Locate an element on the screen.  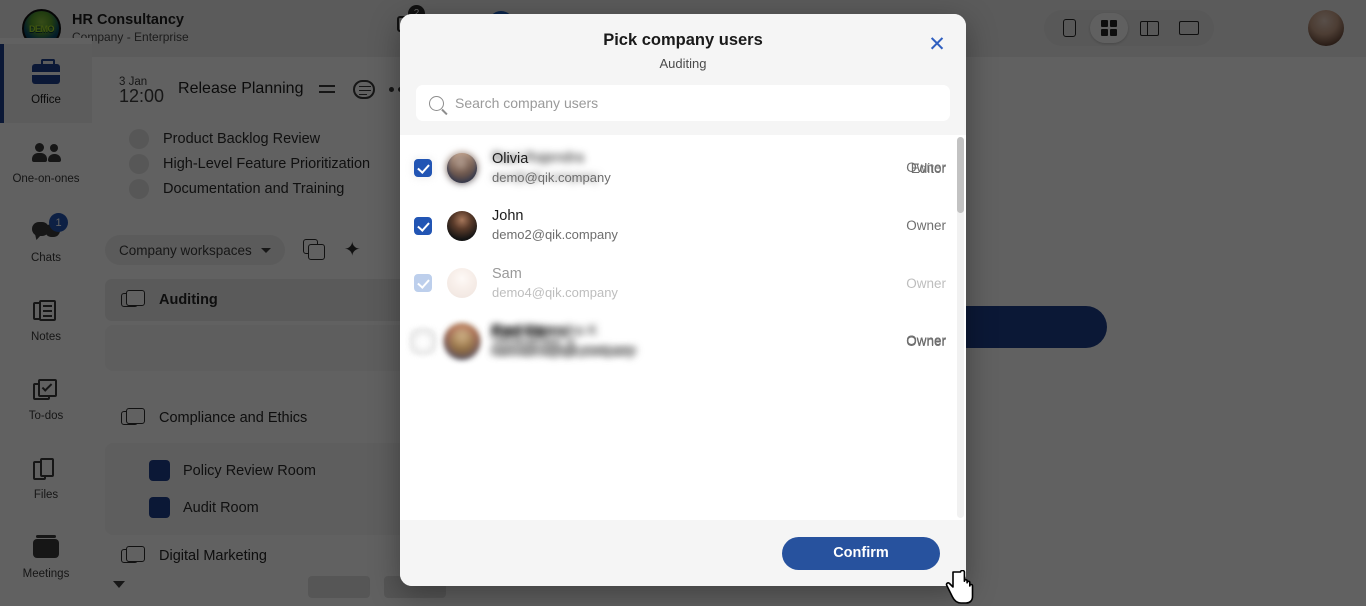
search-icon is located at coordinates (436, 103).